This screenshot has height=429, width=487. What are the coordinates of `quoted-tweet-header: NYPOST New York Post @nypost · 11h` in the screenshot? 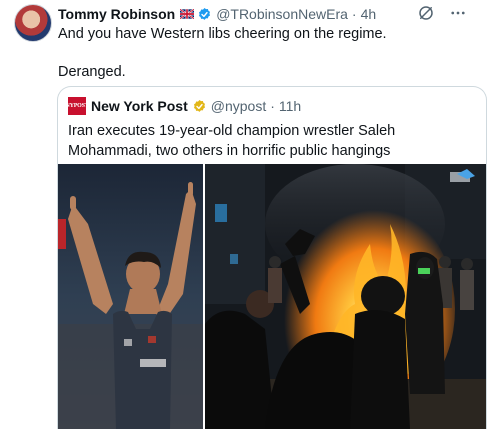 It's located at (183, 106).